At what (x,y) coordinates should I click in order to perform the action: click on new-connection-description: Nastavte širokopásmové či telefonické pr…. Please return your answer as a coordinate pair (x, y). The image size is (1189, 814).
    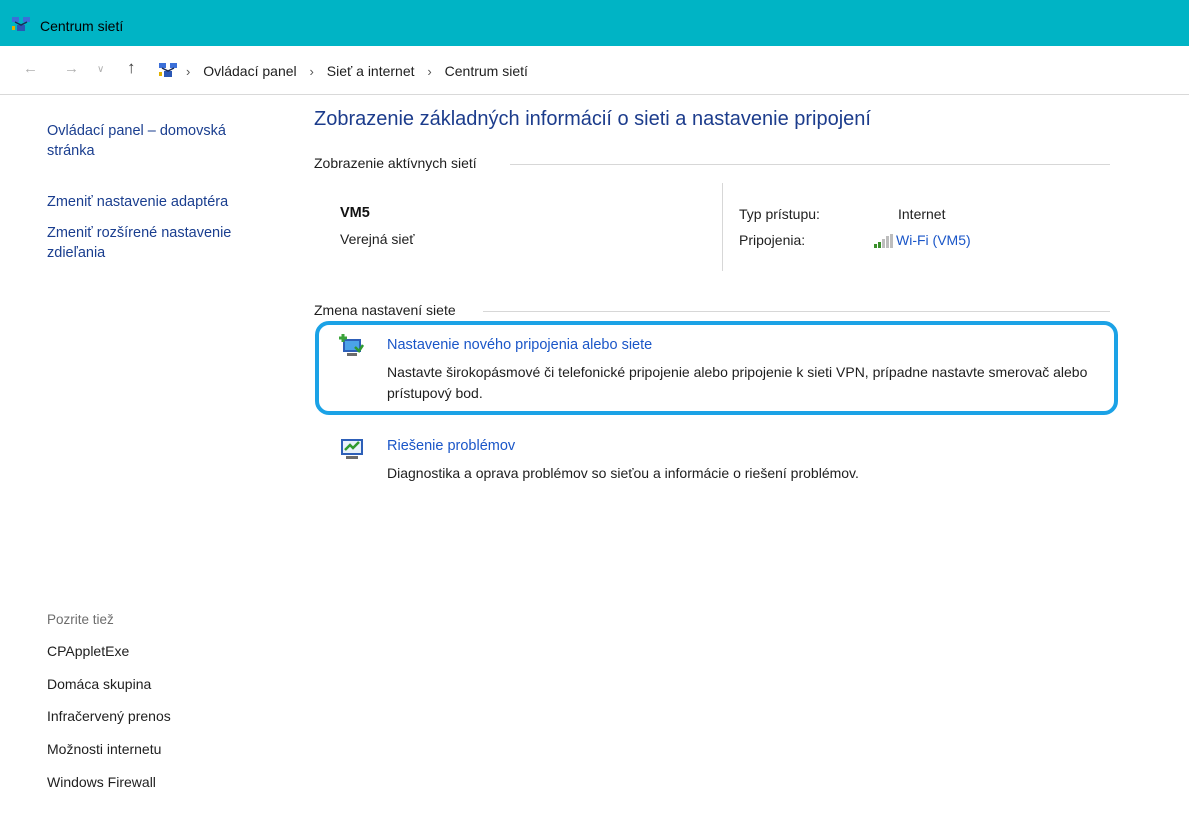
    Looking at the image, I should click on (737, 382).